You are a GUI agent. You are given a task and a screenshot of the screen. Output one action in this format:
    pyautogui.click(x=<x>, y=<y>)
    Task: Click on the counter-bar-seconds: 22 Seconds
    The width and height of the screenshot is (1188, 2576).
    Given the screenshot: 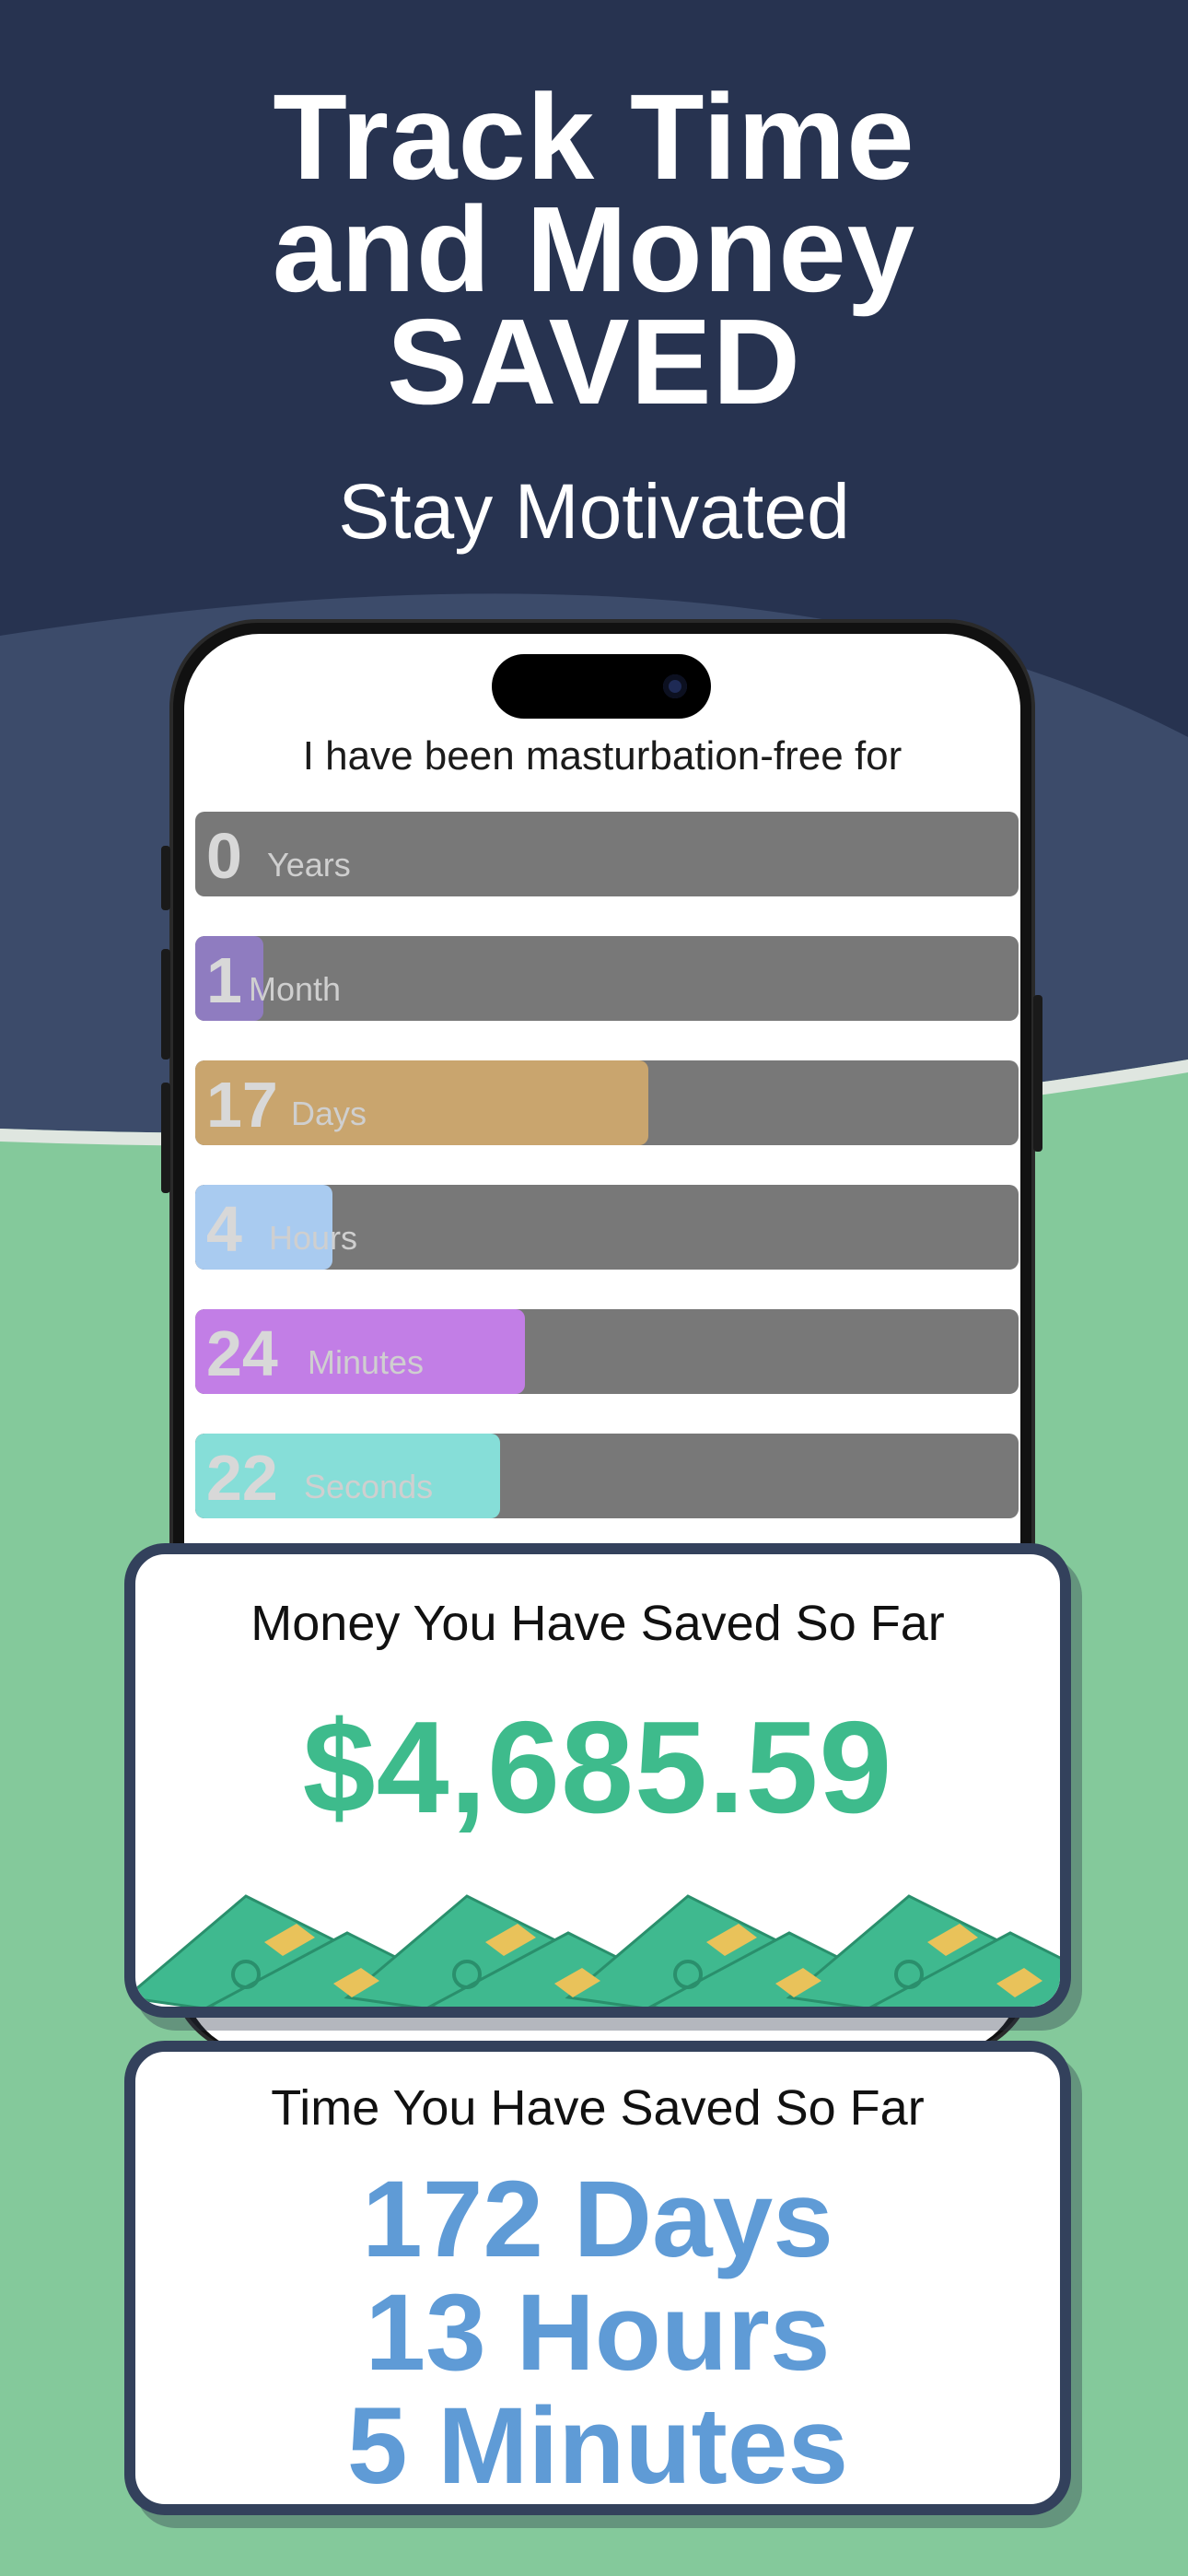 What is the action you would take?
    pyautogui.click(x=607, y=1476)
    